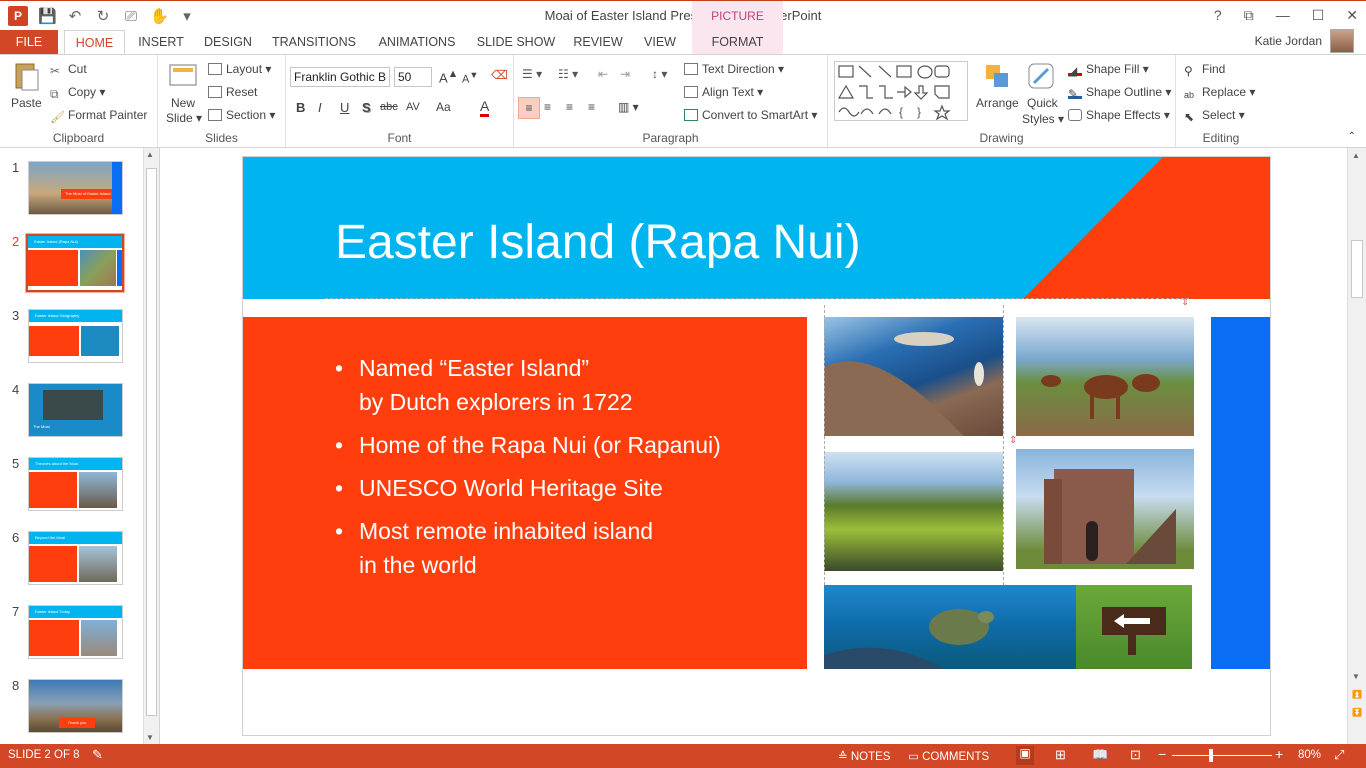 Image resolution: width=1366 pixels, height=768 pixels. I want to click on tab-file: FILE, so click(29, 42).